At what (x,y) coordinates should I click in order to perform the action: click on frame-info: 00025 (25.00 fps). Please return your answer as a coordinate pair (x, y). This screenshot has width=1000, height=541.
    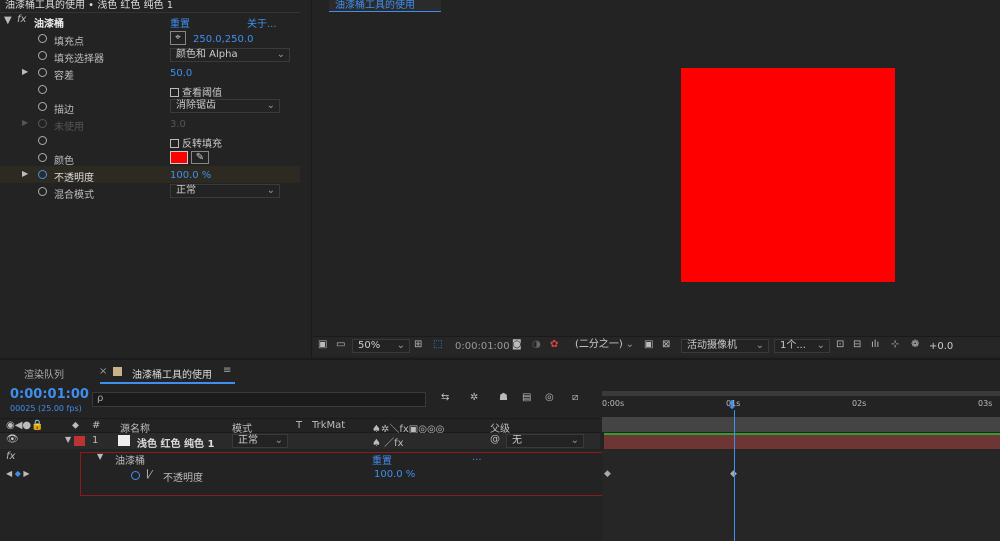
    Looking at the image, I should click on (46, 408).